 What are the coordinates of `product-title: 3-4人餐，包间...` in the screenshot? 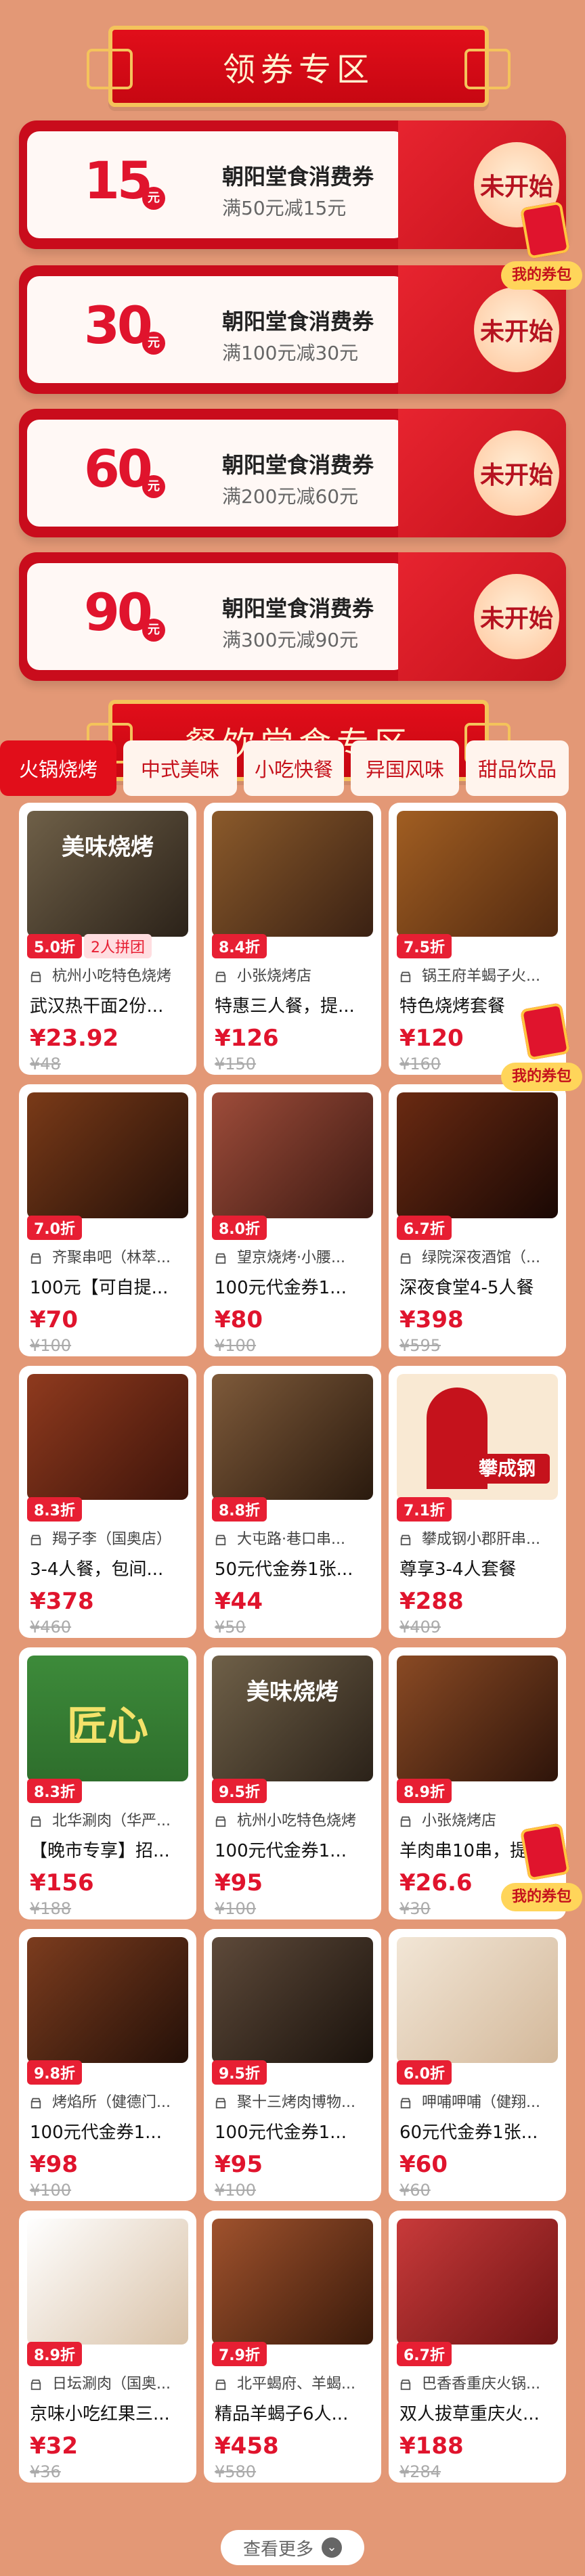 It's located at (97, 1569).